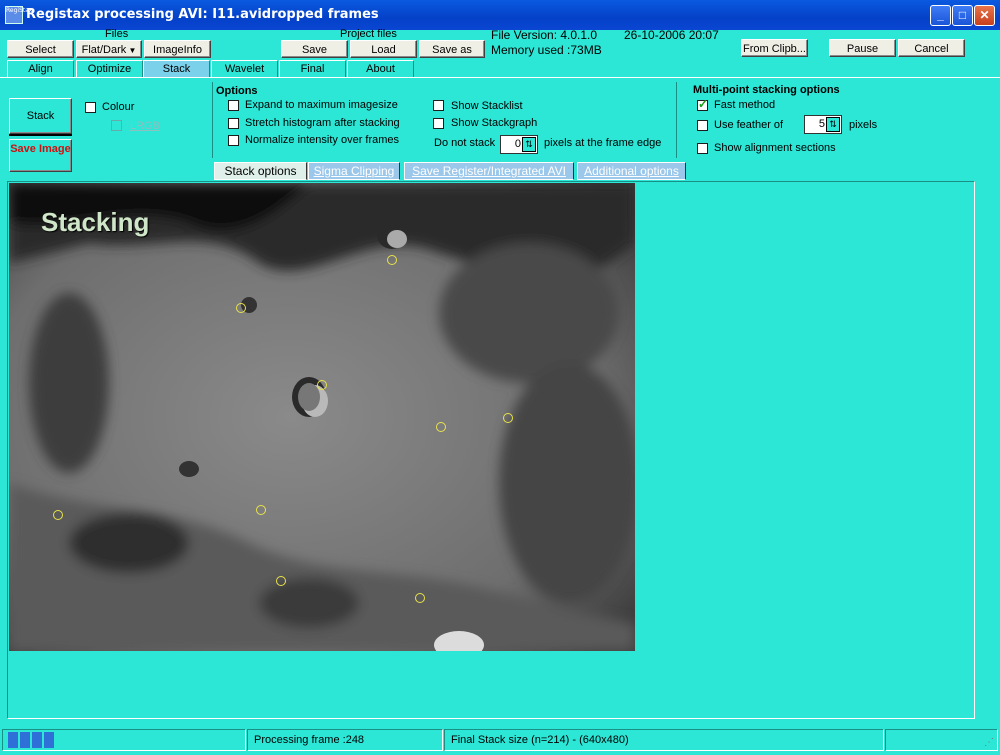  Describe the element at coordinates (452, 49) in the screenshot. I see `project-save-as-button: Save as` at that location.